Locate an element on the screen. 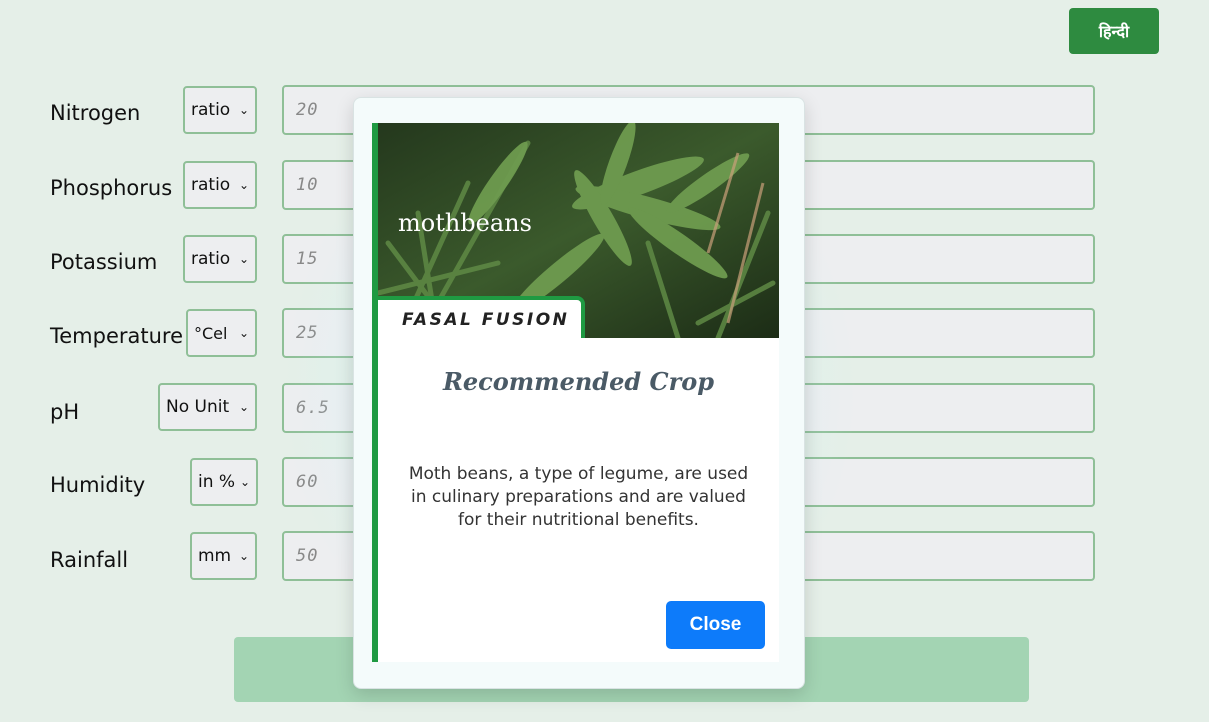 Image resolution: width=1209 pixels, height=722 pixels. unit-select-humidity: in % ⌄ is located at coordinates (224, 482).